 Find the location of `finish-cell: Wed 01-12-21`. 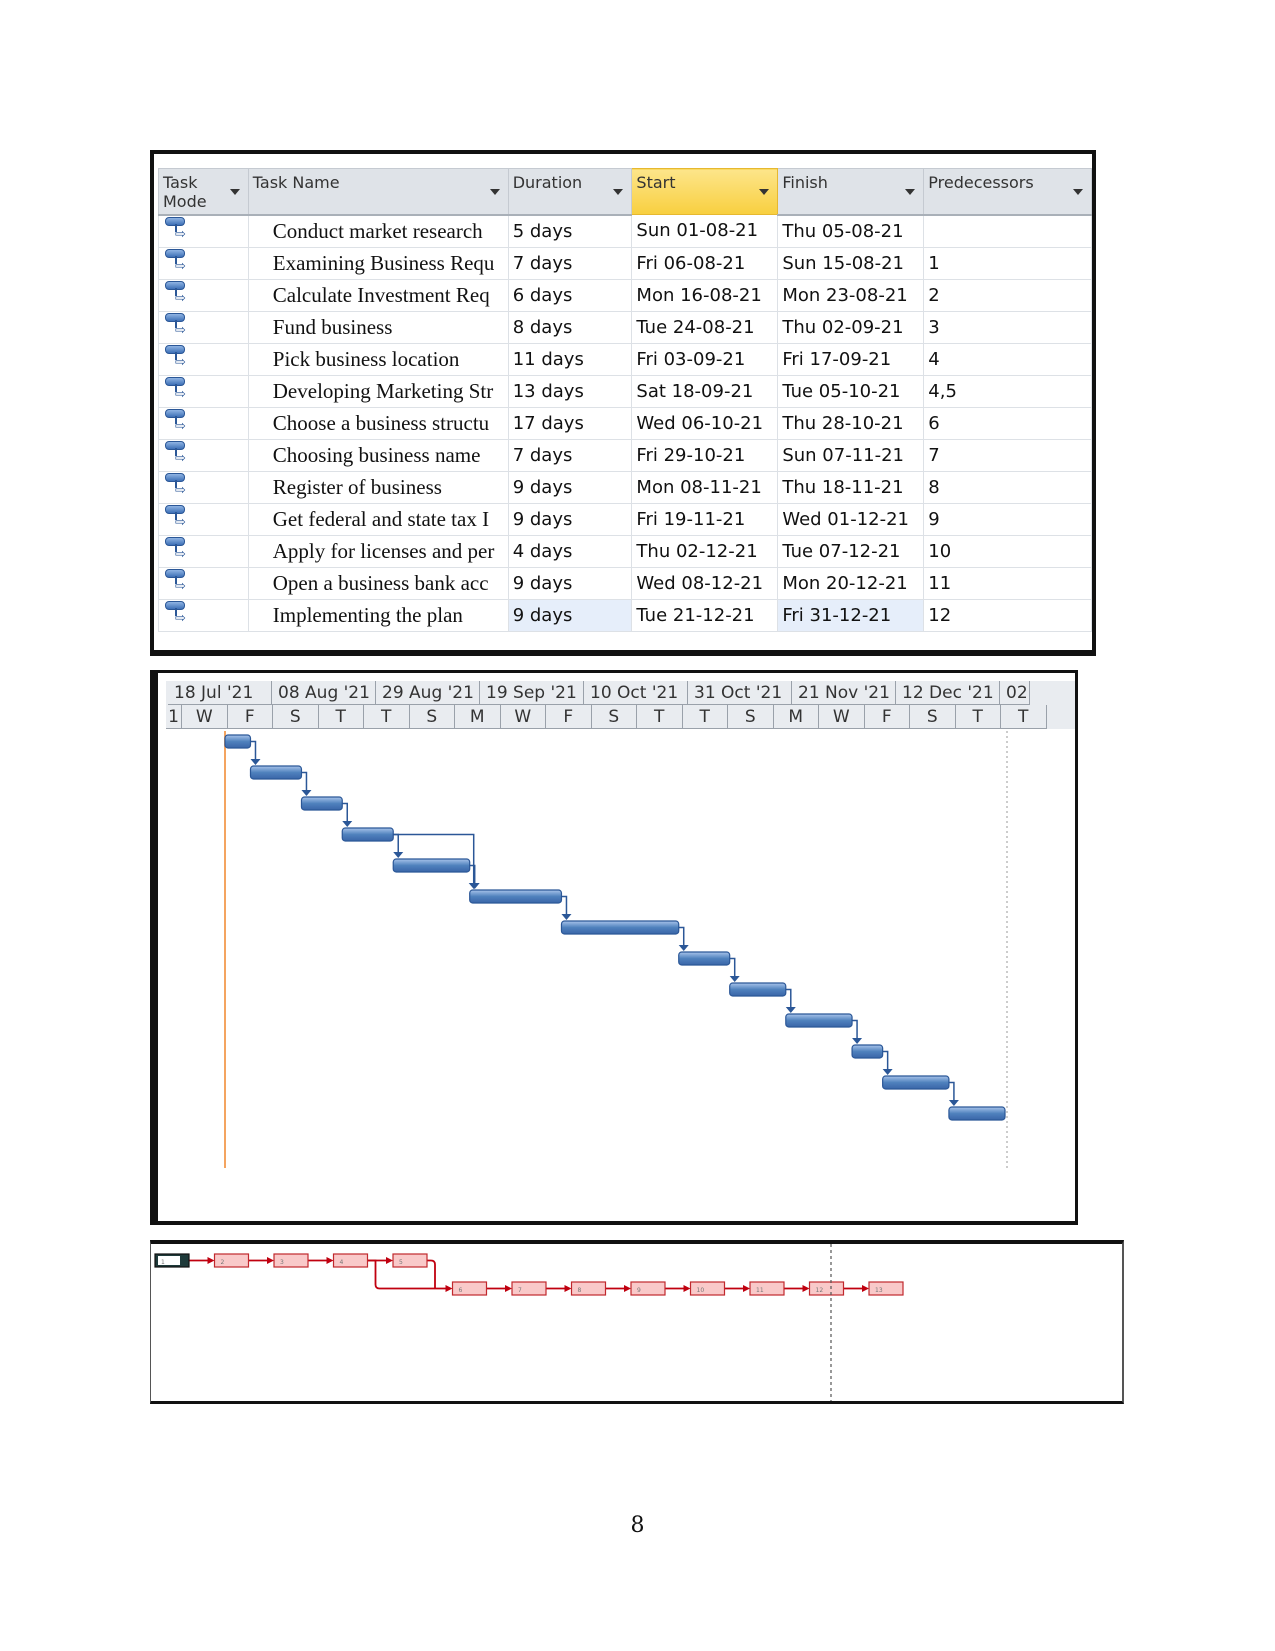

finish-cell: Wed 01-12-21 is located at coordinates (851, 519).